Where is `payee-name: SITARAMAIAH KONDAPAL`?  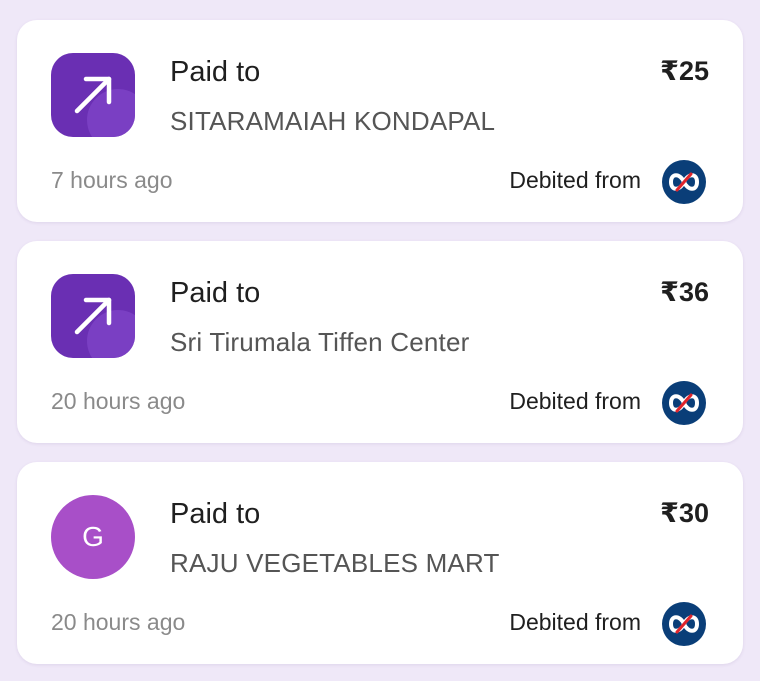 payee-name: SITARAMAIAH KONDAPAL is located at coordinates (333, 121).